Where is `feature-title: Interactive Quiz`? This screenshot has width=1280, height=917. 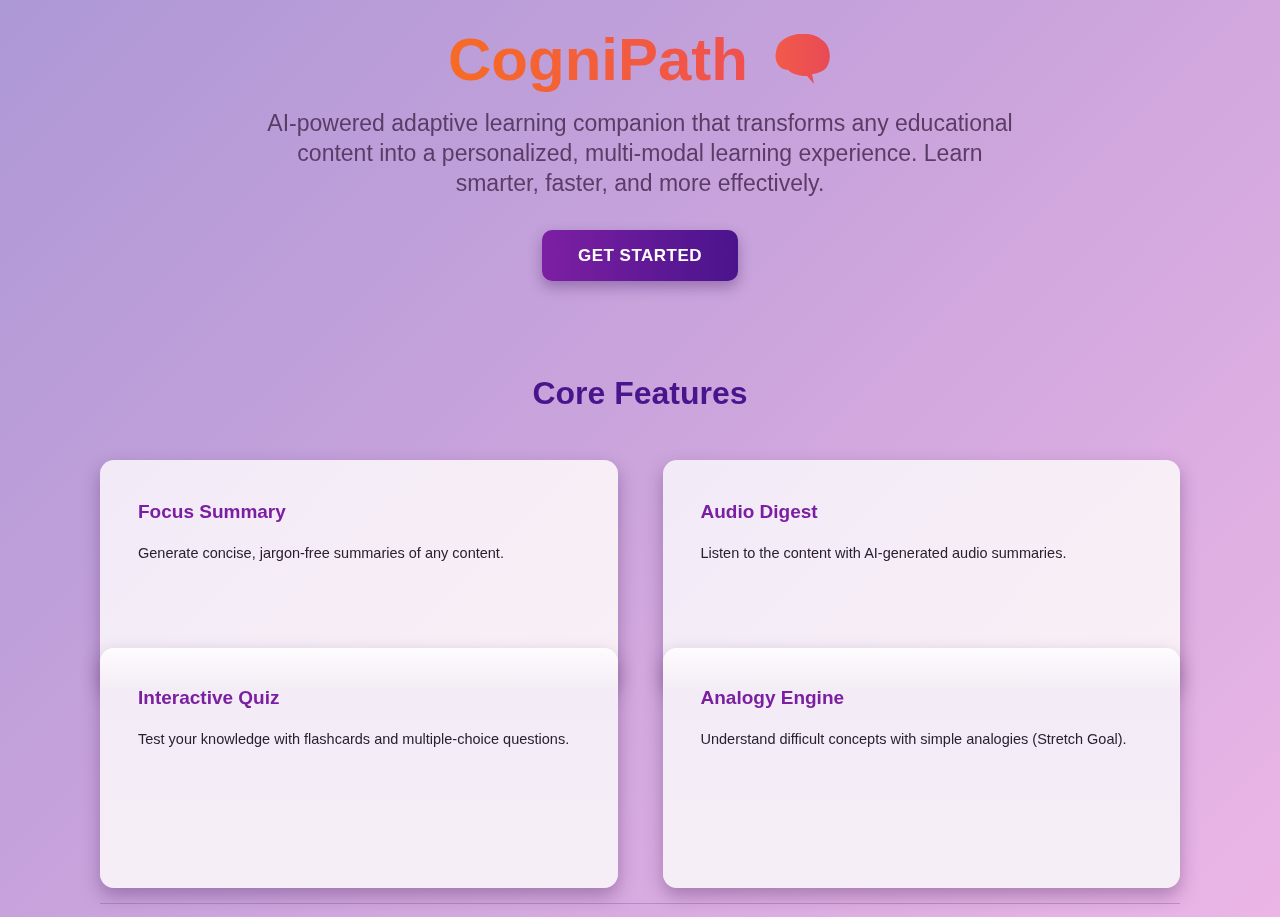
feature-title: Interactive Quiz is located at coordinates (209, 698).